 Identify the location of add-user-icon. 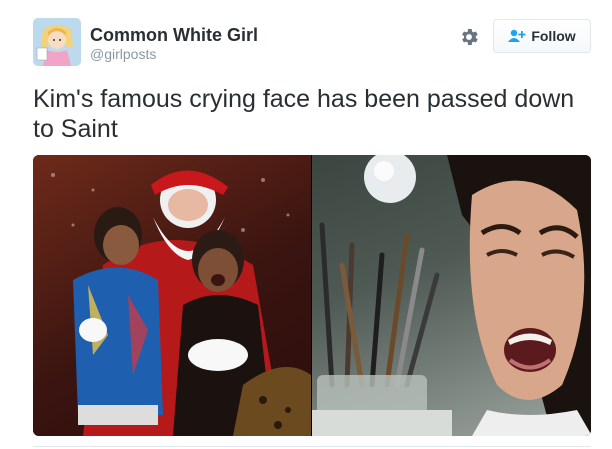
(517, 36).